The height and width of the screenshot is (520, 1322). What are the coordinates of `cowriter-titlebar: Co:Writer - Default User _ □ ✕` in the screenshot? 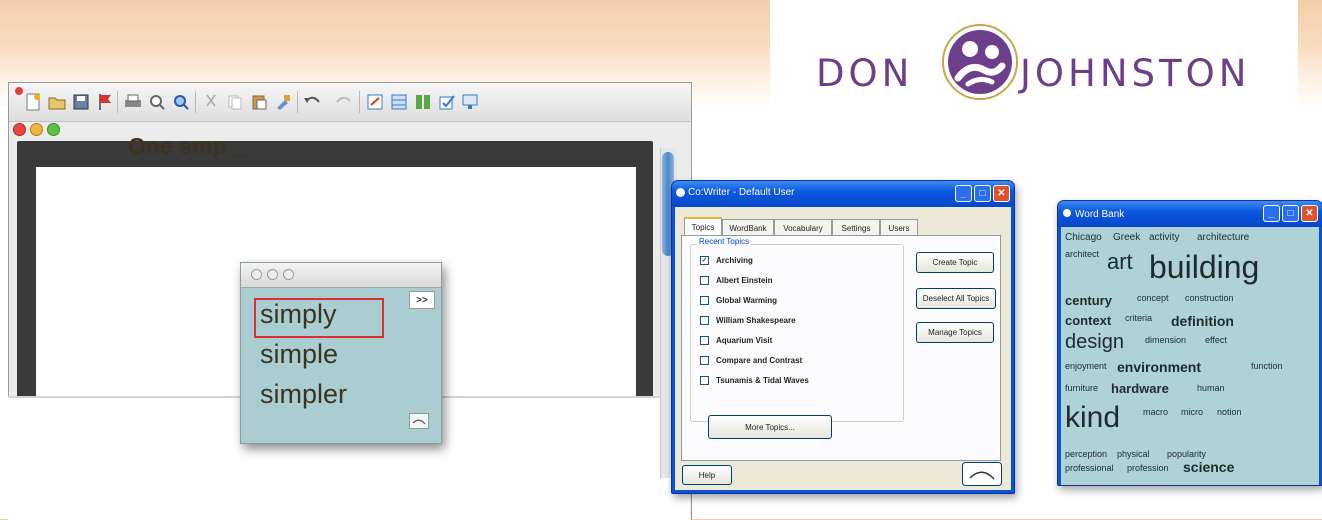 It's located at (843, 194).